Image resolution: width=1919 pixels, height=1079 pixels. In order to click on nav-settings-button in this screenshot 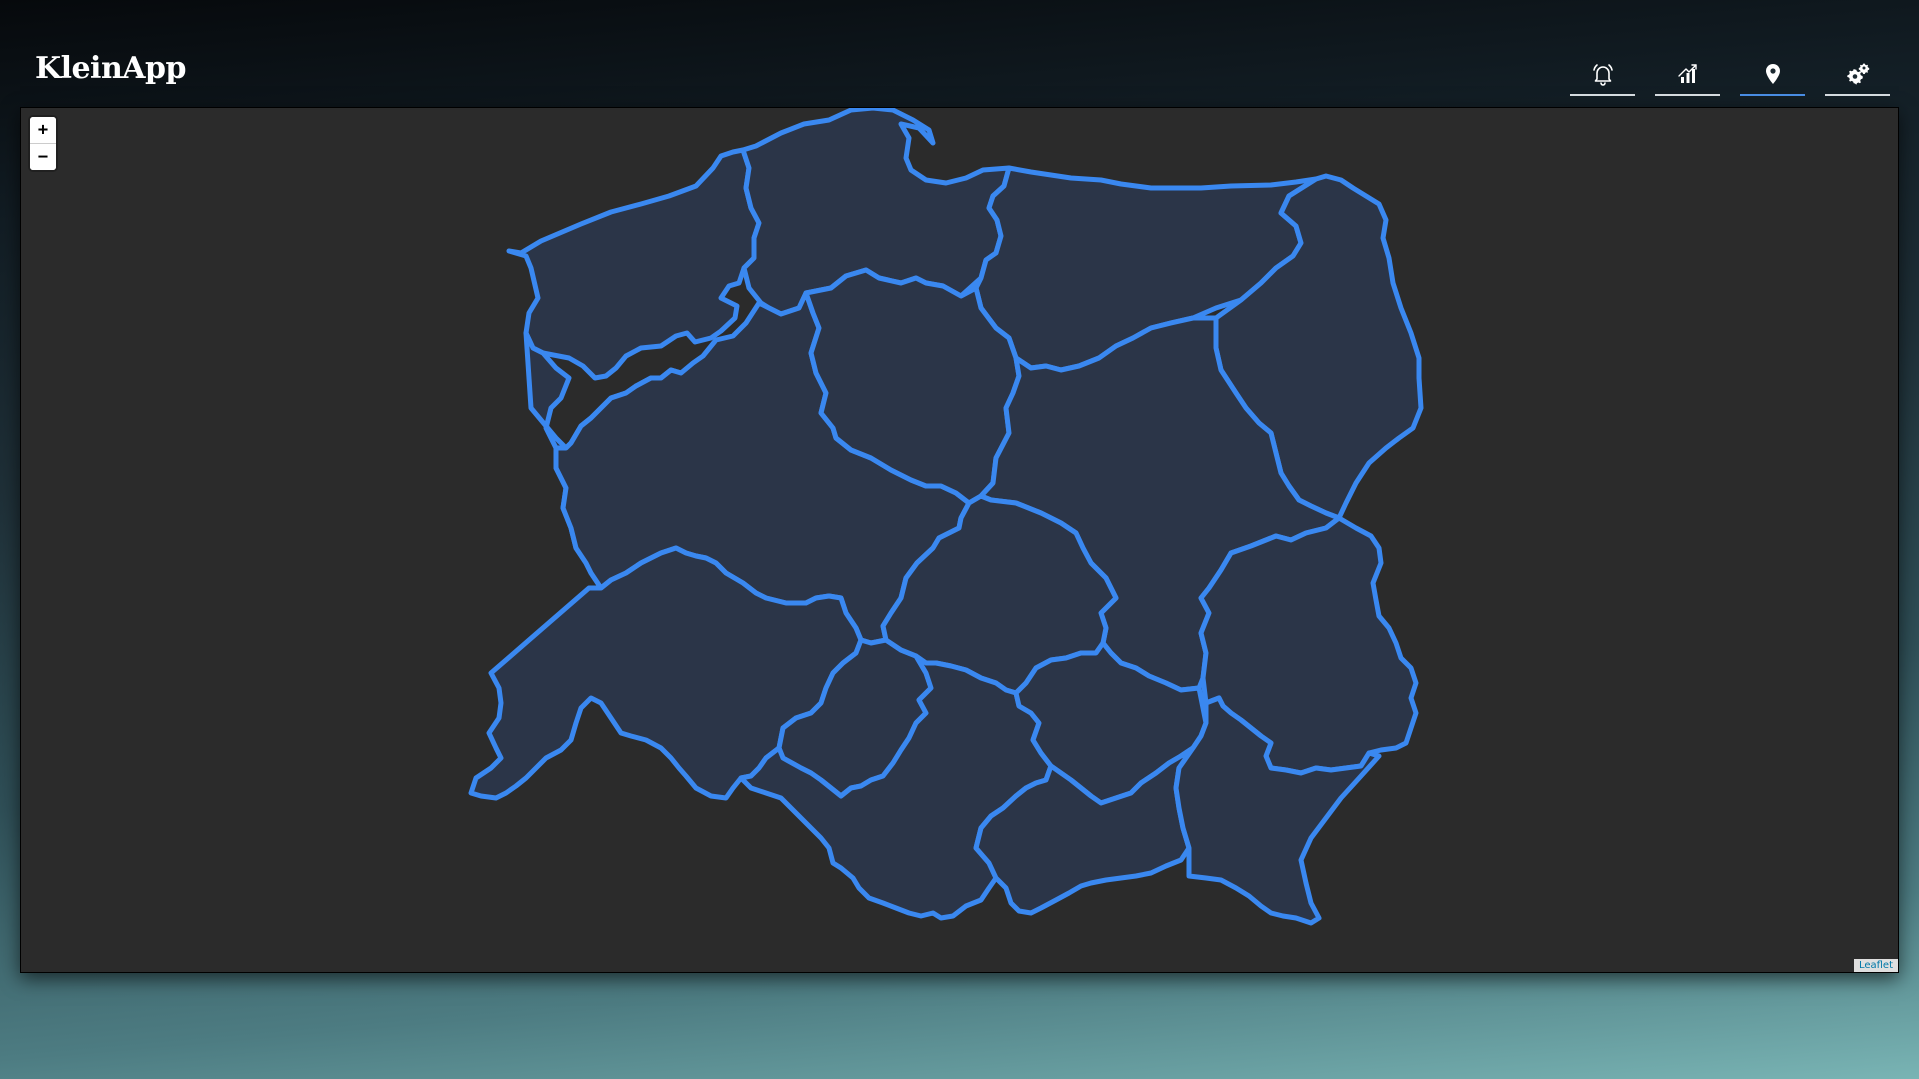, I will do `click(1857, 77)`.